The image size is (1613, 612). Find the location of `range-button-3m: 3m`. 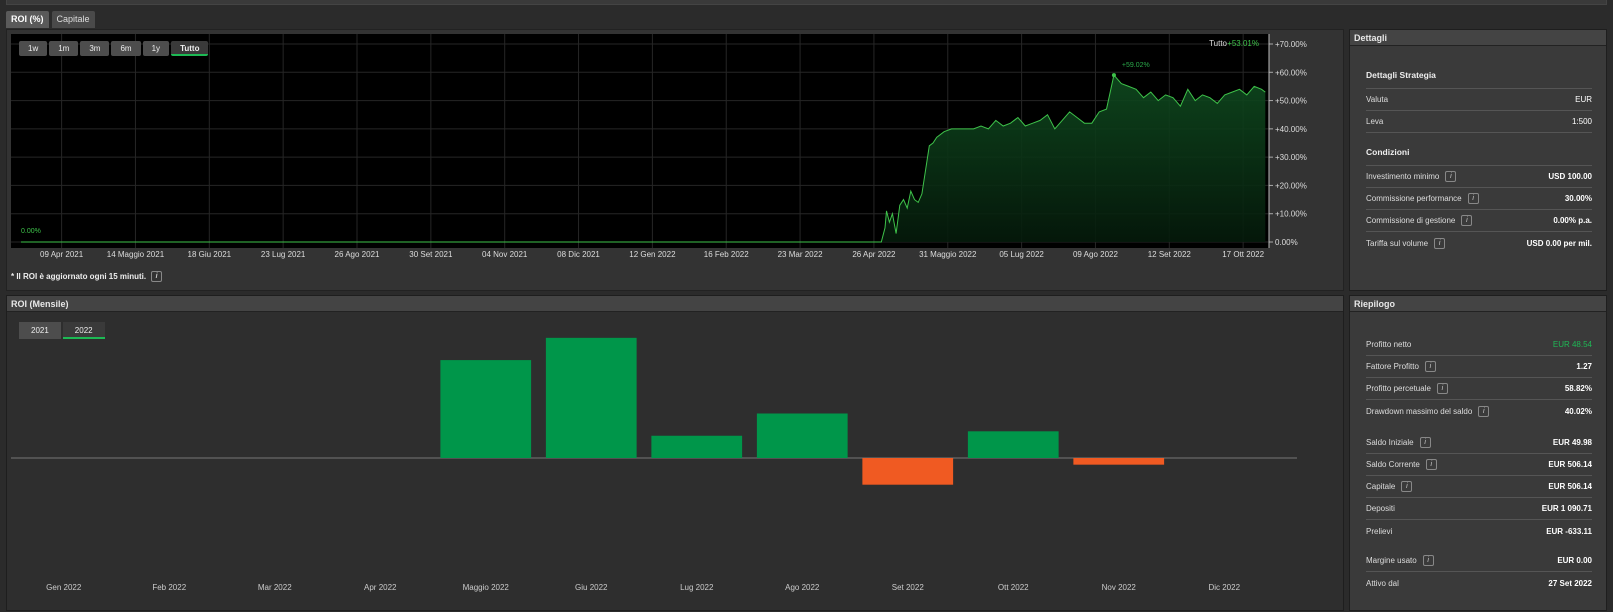

range-button-3m: 3m is located at coordinates (95, 48).